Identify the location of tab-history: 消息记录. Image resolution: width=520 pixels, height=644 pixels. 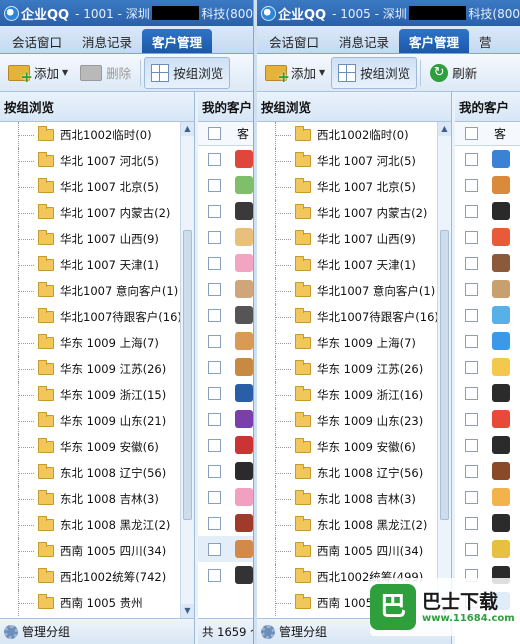
(364, 41).